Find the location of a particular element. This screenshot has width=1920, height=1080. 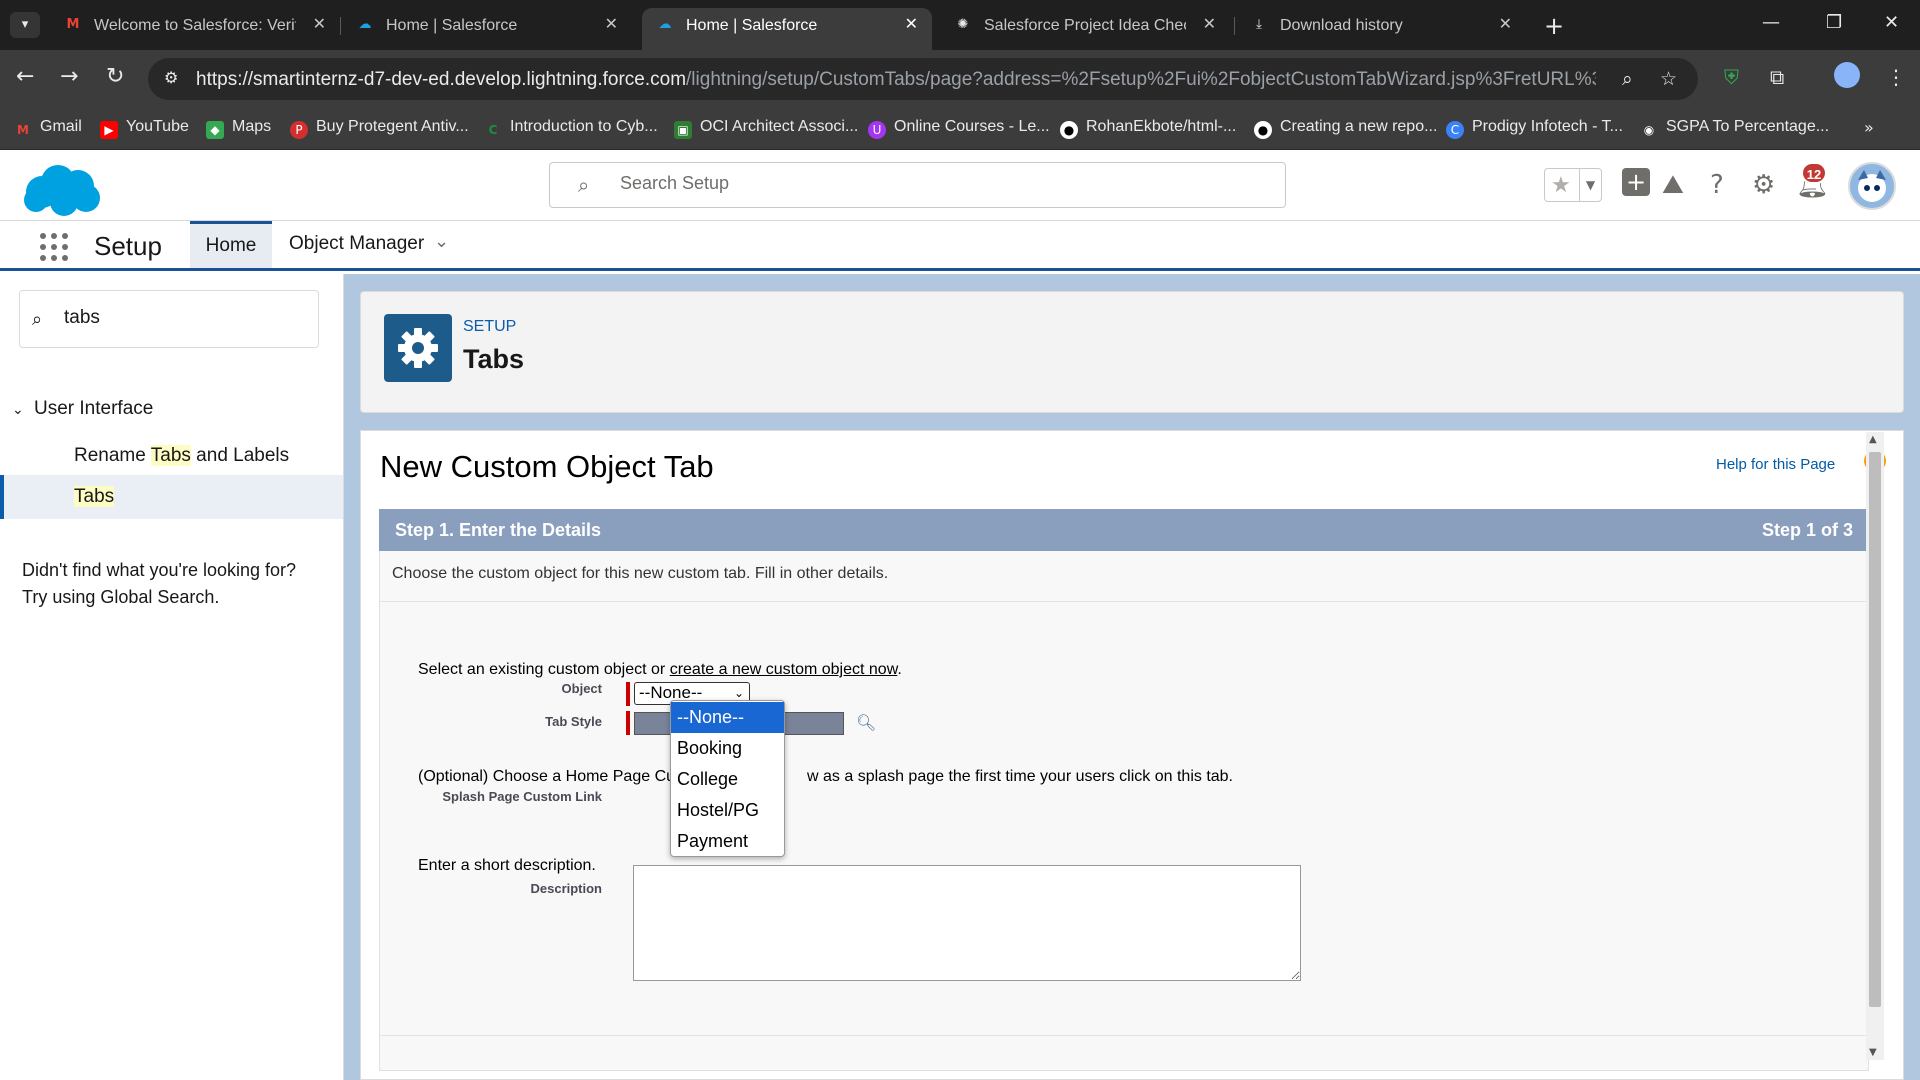

browser-tab-project-idea: ✺ Salesforce Project Idea Check ✕ is located at coordinates (1085, 25).